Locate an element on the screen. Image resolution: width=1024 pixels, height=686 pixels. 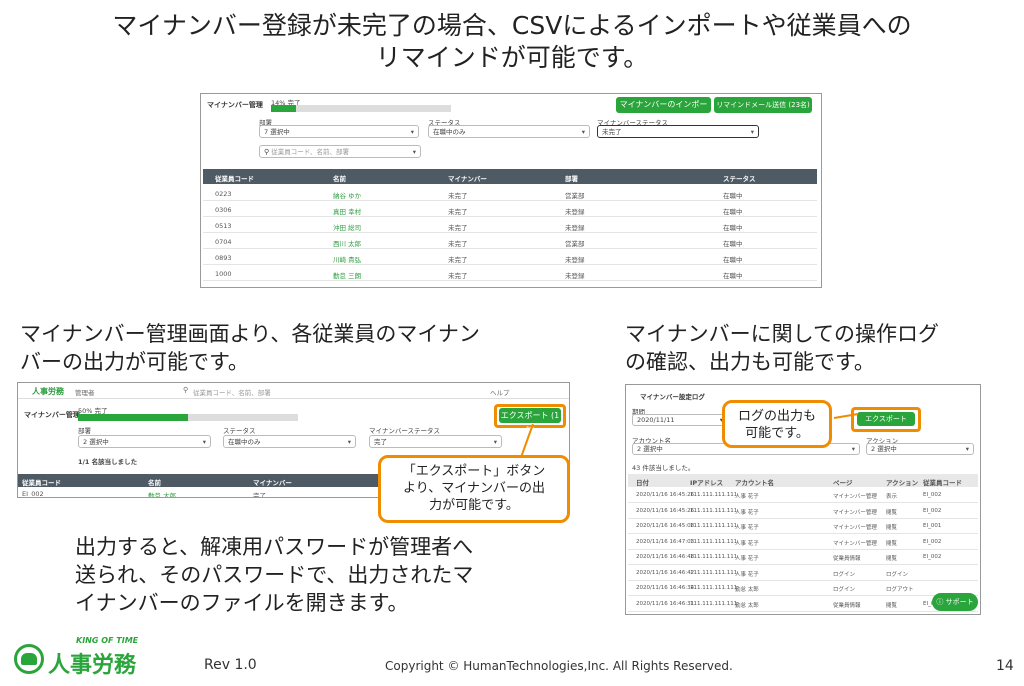
table-row: 0223 納谷 ゆか 未完了 営業部 在職中 is located at coordinates (510, 193).